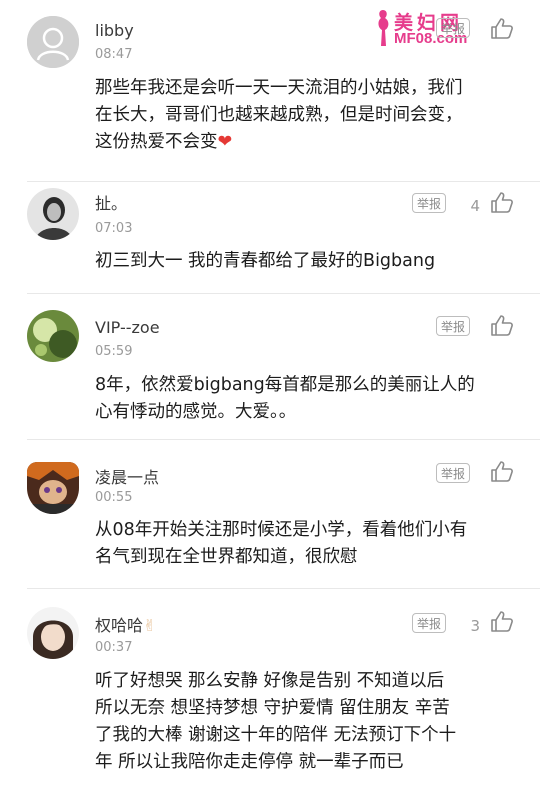 This screenshot has height=788, width=540. What do you see at coordinates (114, 30) in the screenshot?
I see `comment-author: libby` at bounding box center [114, 30].